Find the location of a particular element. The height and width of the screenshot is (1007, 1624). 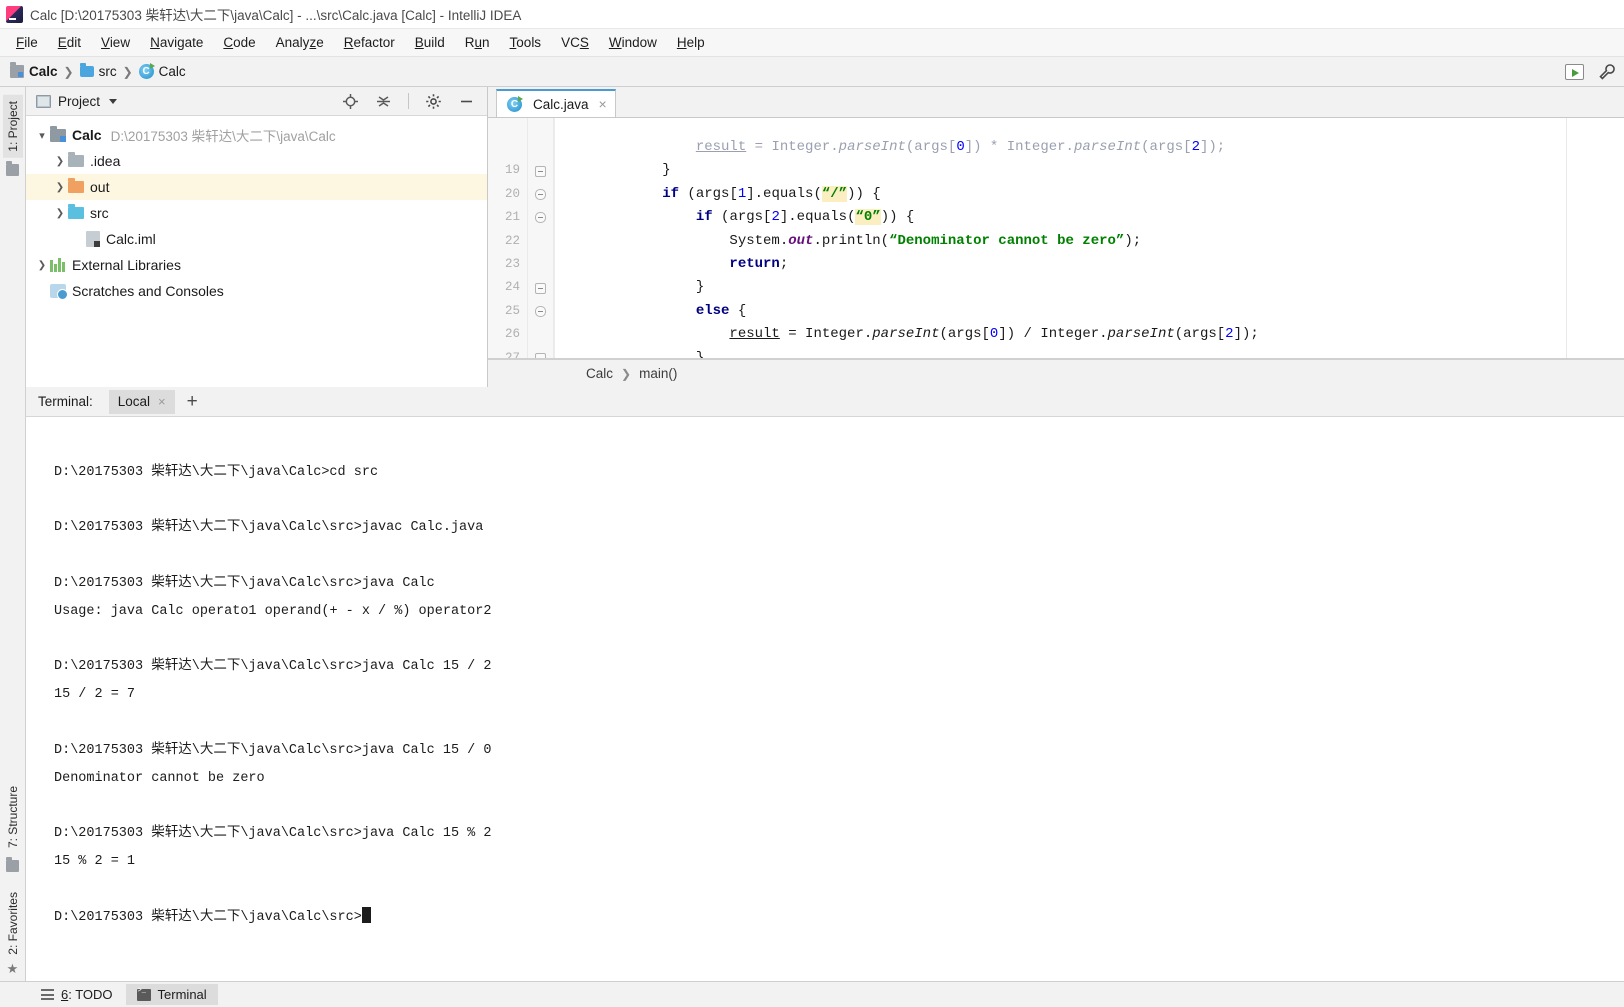

wrench-icon is located at coordinates (1607, 72).